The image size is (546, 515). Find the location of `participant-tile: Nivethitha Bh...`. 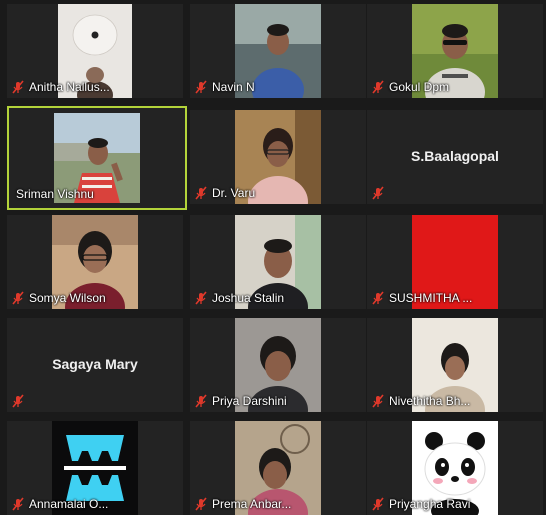

participant-tile: Nivethitha Bh... is located at coordinates (455, 365).